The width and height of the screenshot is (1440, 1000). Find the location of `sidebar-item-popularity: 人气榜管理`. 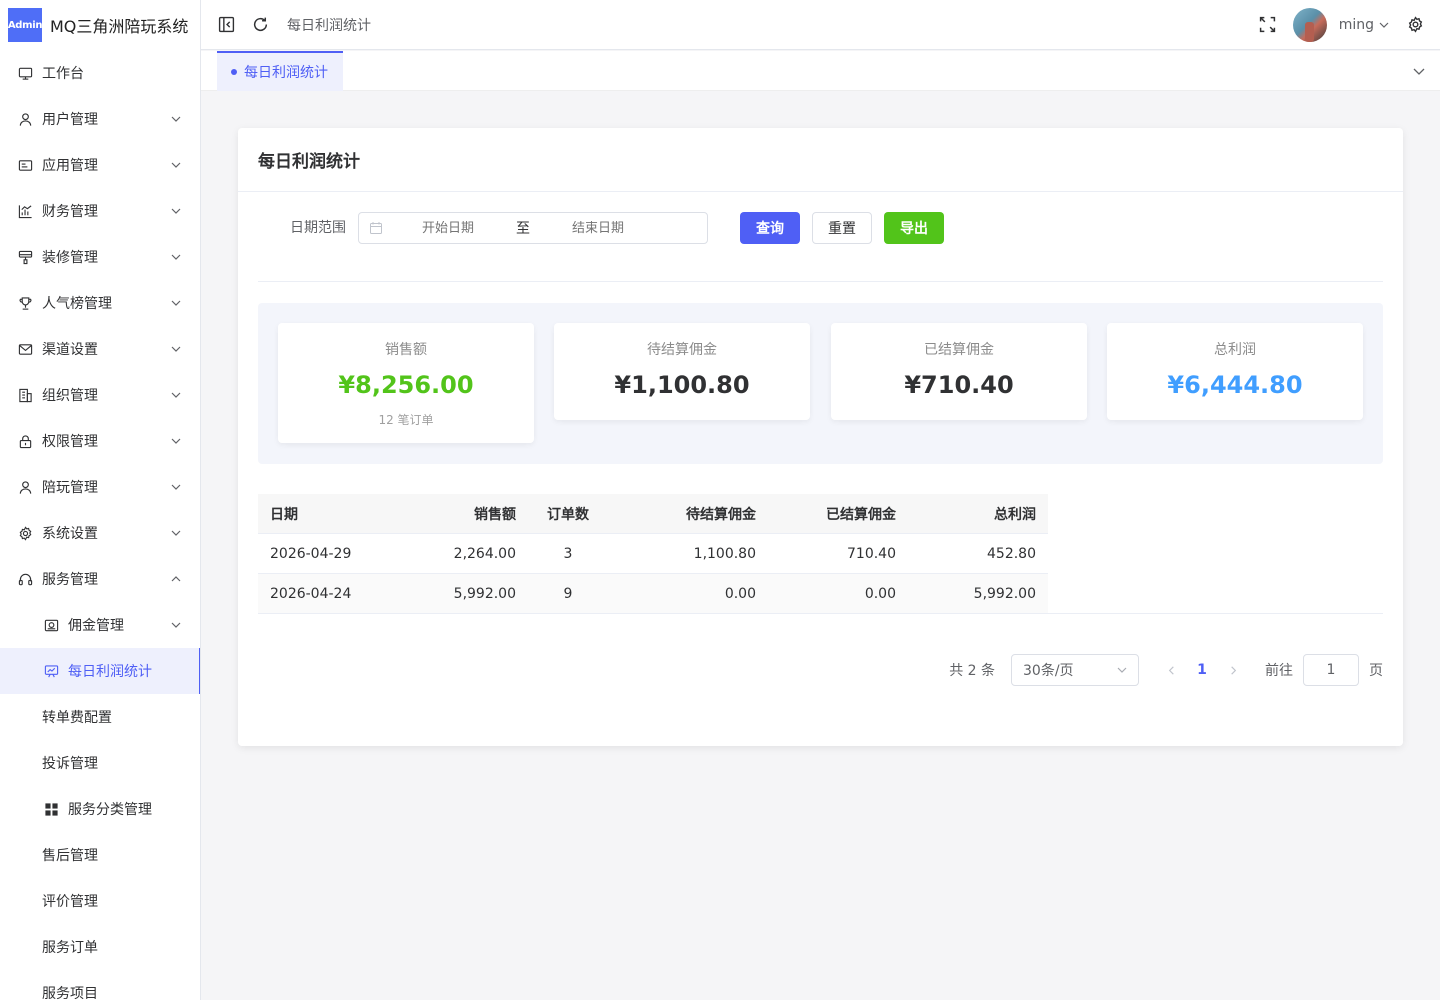

sidebar-item-popularity: 人气榜管理 is located at coordinates (100, 303).